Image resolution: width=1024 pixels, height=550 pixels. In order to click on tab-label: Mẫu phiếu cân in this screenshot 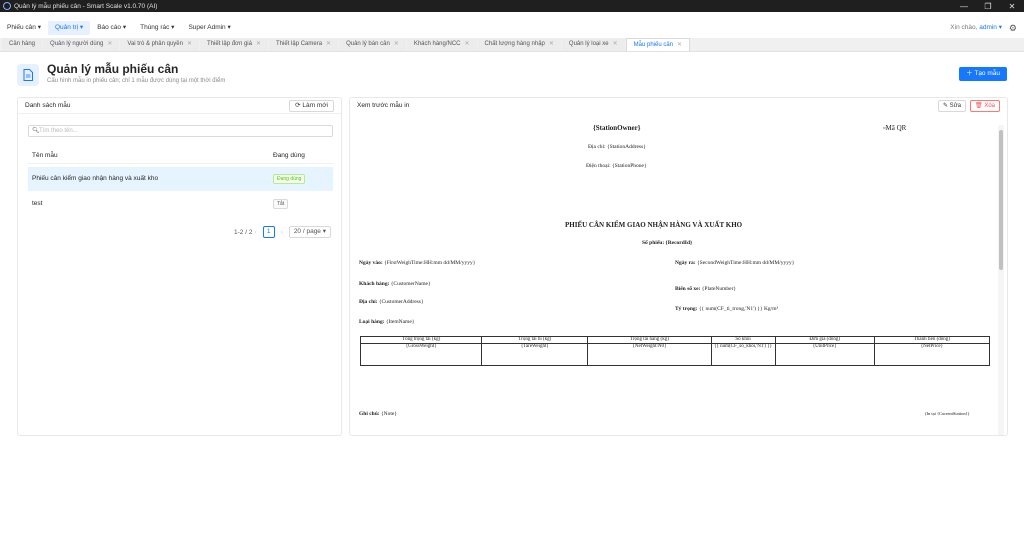, I will do `click(653, 45)`.